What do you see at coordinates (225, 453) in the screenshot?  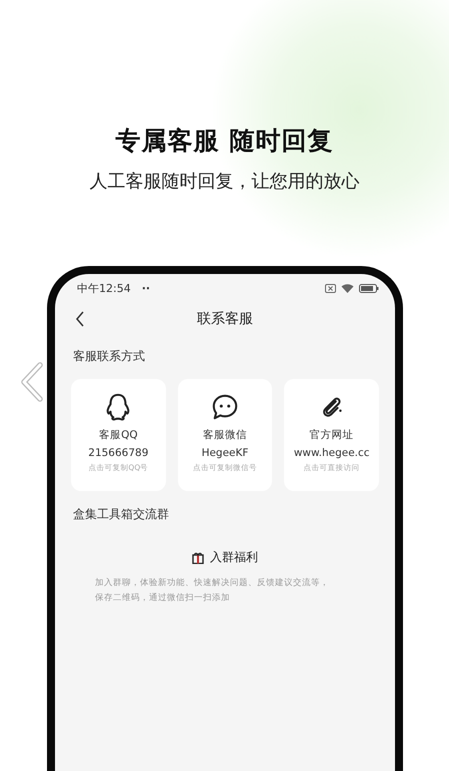 I see `contact-value: HegeeKF` at bounding box center [225, 453].